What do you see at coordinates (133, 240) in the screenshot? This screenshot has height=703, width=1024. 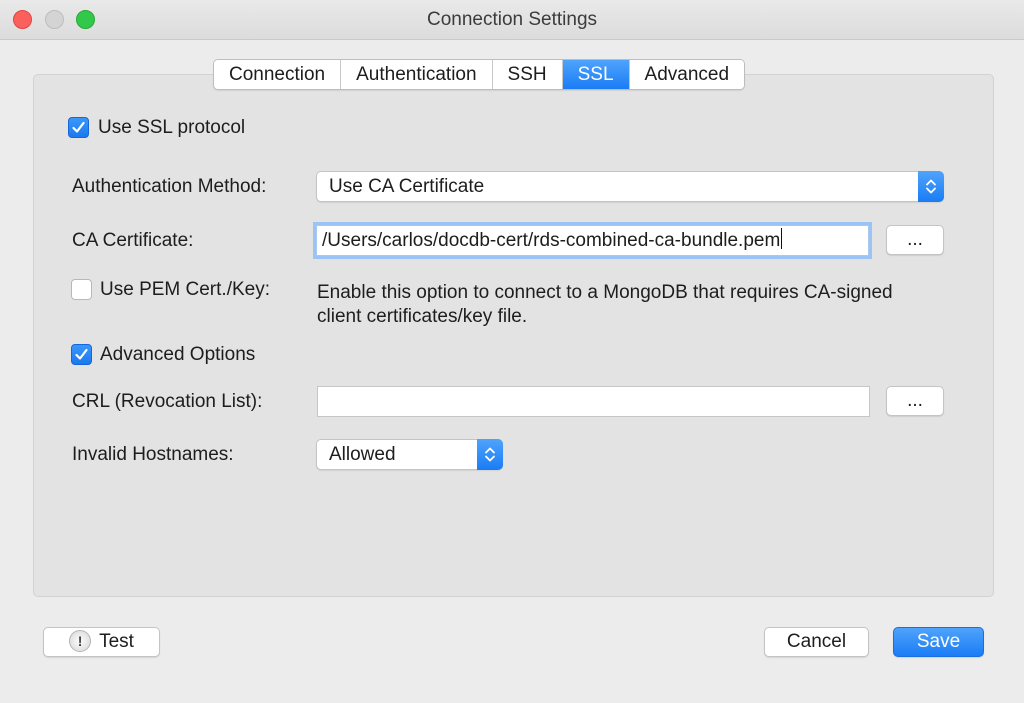 I see `ca-certificate-label: CA Certificate:` at bounding box center [133, 240].